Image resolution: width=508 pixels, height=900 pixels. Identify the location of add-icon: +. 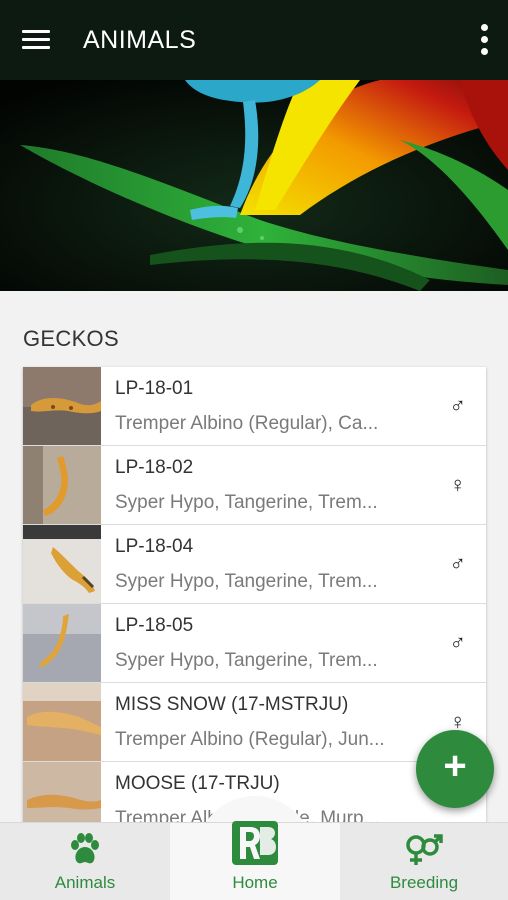
(455, 766).